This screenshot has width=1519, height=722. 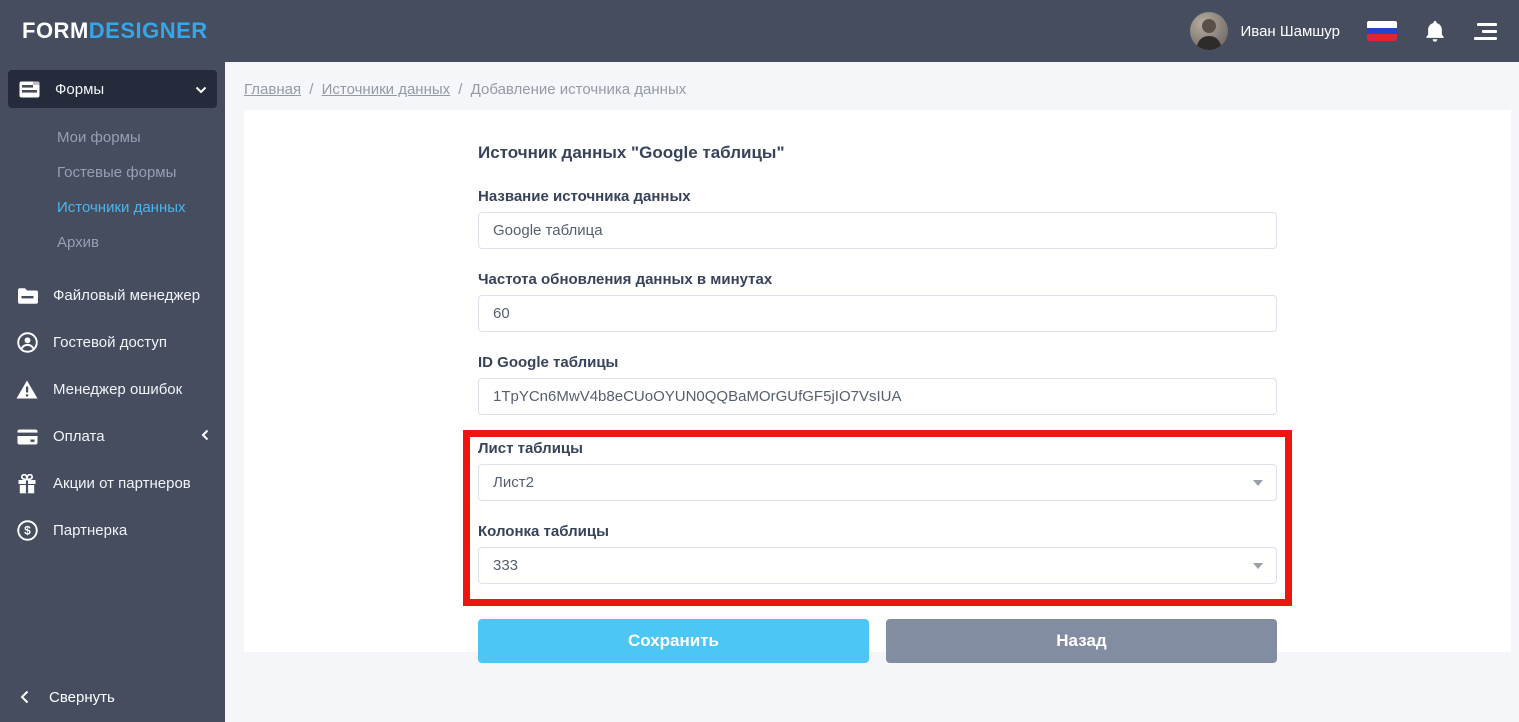 I want to click on select-column, so click(x=877, y=565).